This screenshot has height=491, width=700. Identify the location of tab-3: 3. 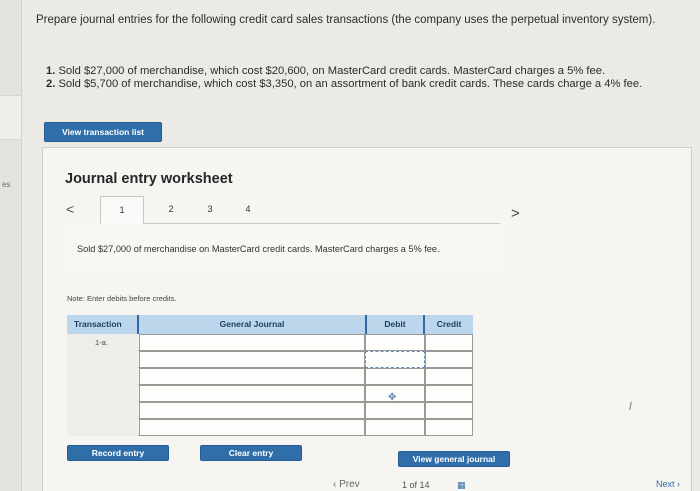
(210, 210).